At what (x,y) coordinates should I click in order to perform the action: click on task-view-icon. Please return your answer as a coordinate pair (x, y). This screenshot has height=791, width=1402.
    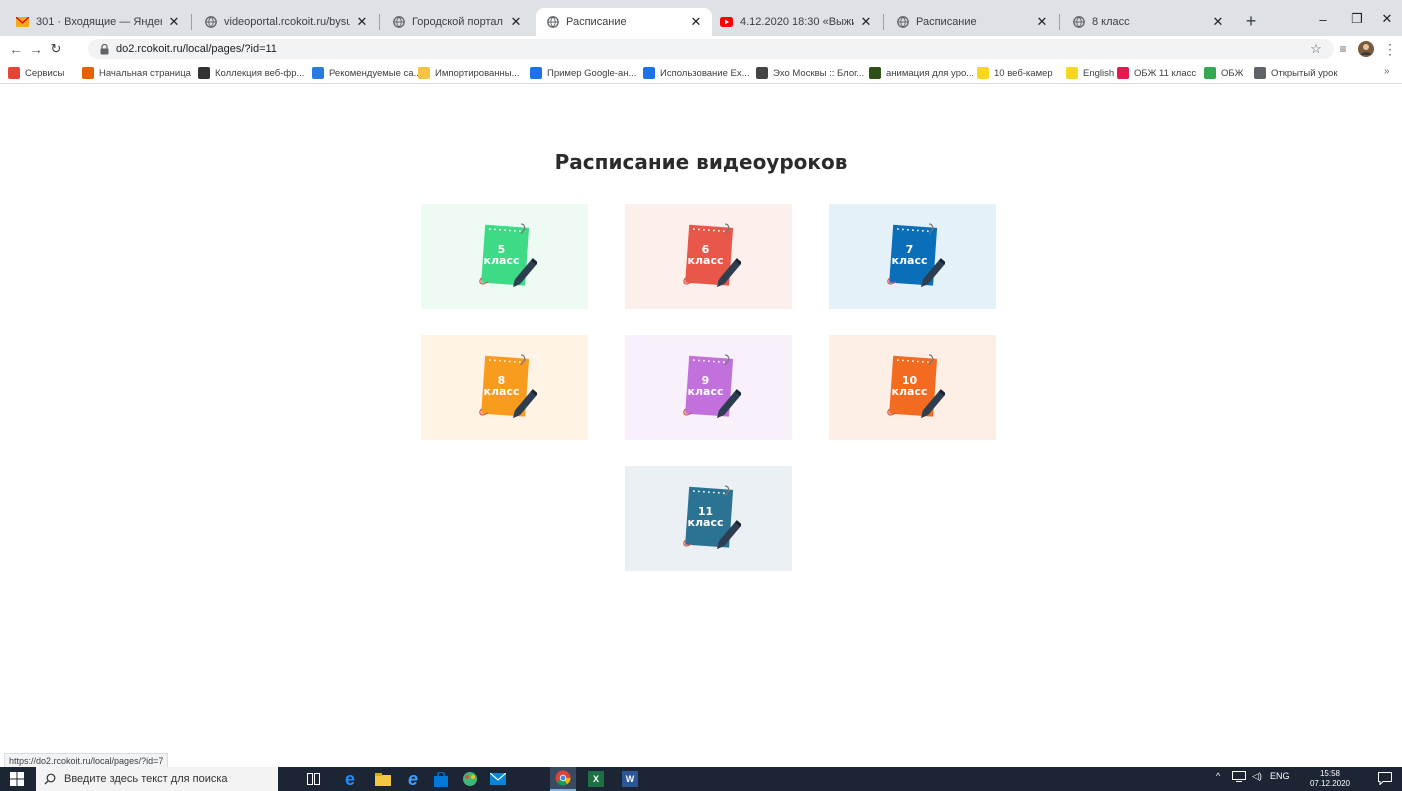
    Looking at the image, I should click on (313, 779).